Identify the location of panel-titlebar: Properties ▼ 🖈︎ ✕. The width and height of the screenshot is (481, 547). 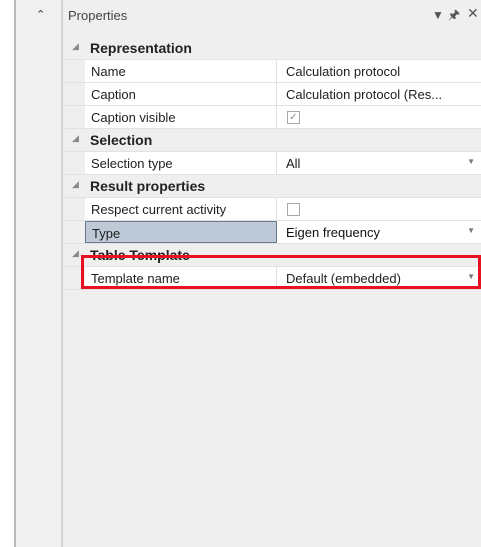
(272, 18).